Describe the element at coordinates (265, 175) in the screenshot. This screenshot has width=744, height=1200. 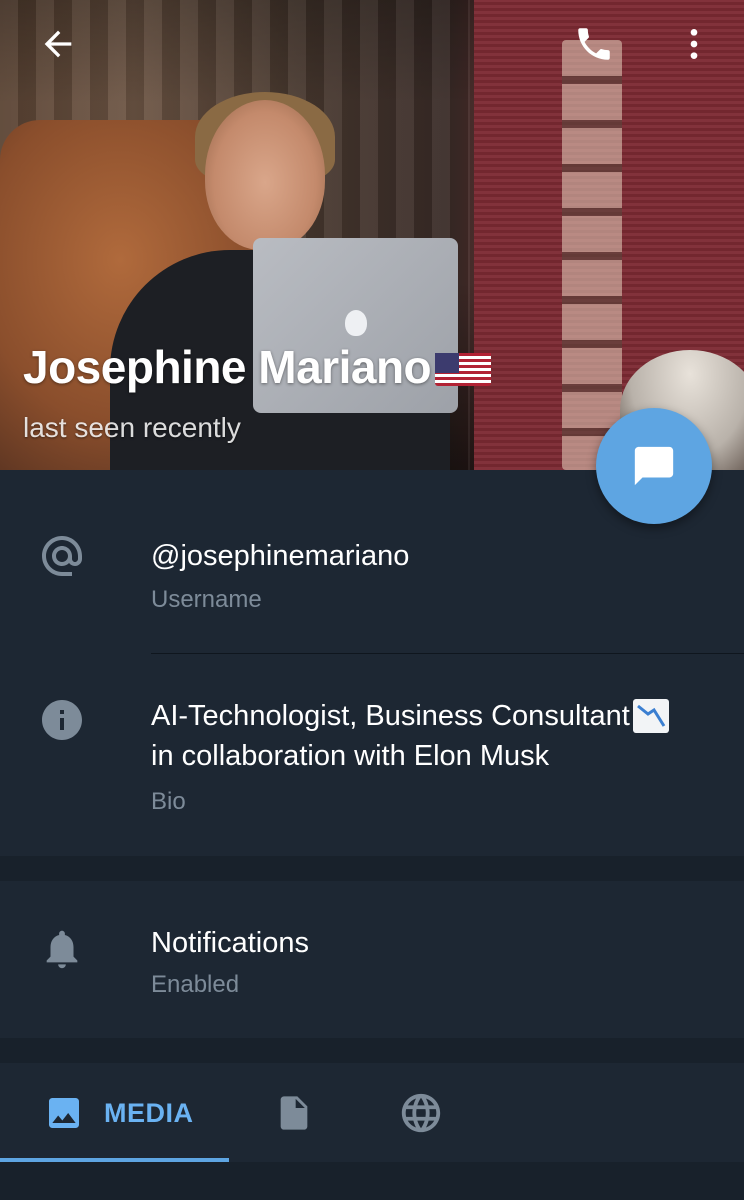
I see `person-head` at that location.